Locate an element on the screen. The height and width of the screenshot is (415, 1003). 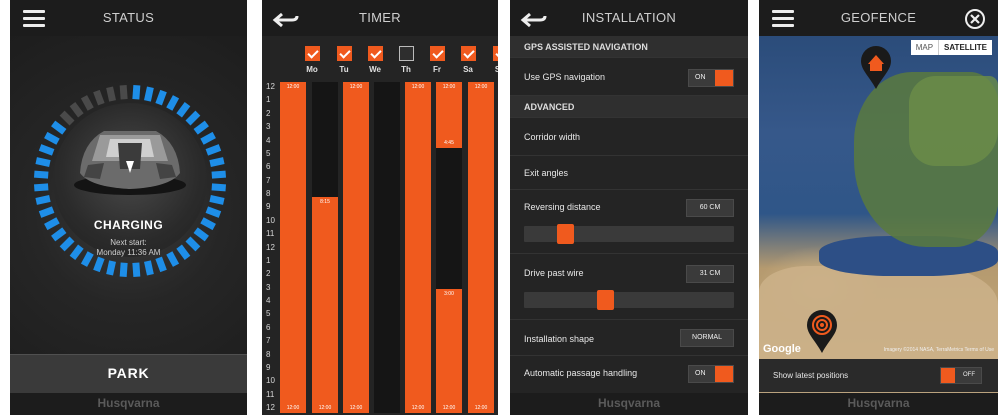
timer-column-mo: 12:00 12:00 is located at coordinates (293, 247).